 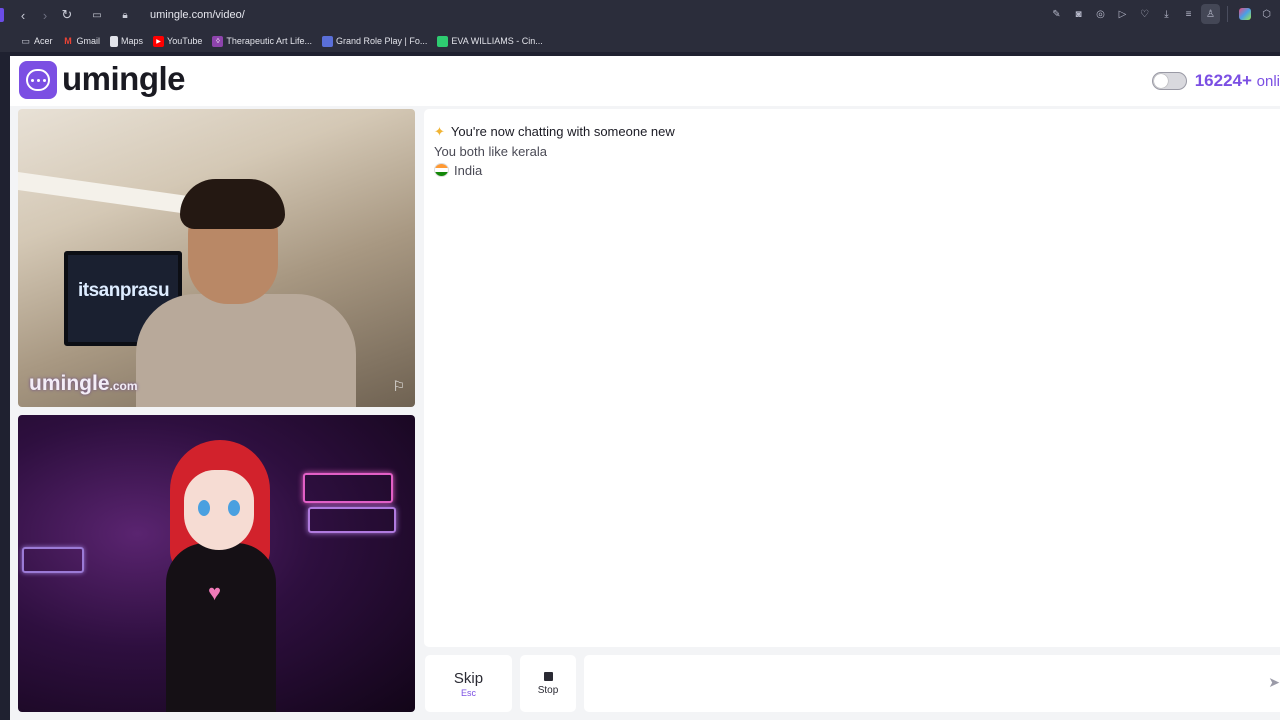 I want to click on site-header: umingle 16224+ onli, so click(x=645, y=81).